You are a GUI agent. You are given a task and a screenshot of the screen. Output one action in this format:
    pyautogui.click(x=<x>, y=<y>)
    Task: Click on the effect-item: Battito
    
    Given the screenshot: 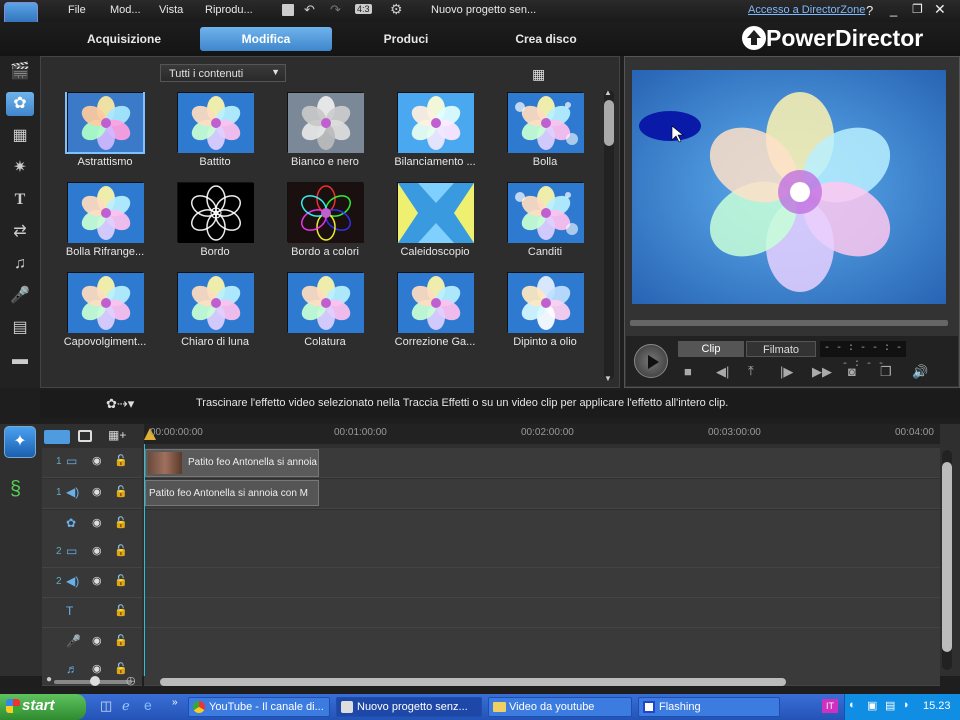 What is the action you would take?
    pyautogui.click(x=215, y=137)
    